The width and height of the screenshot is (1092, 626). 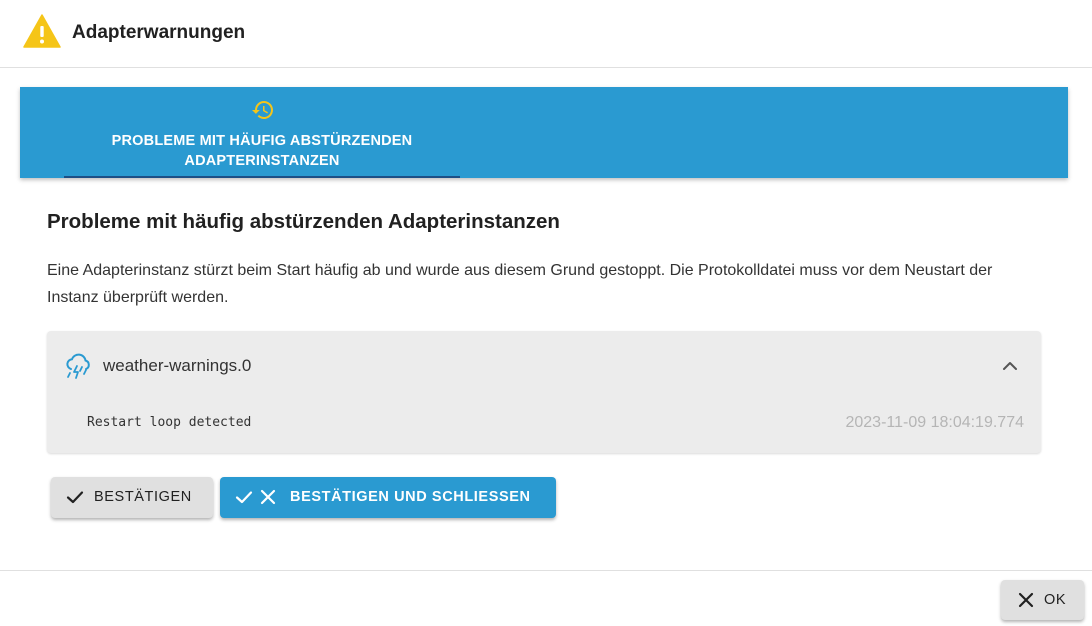 What do you see at coordinates (177, 365) in the screenshot?
I see `instance-name: weather-warnings.0` at bounding box center [177, 365].